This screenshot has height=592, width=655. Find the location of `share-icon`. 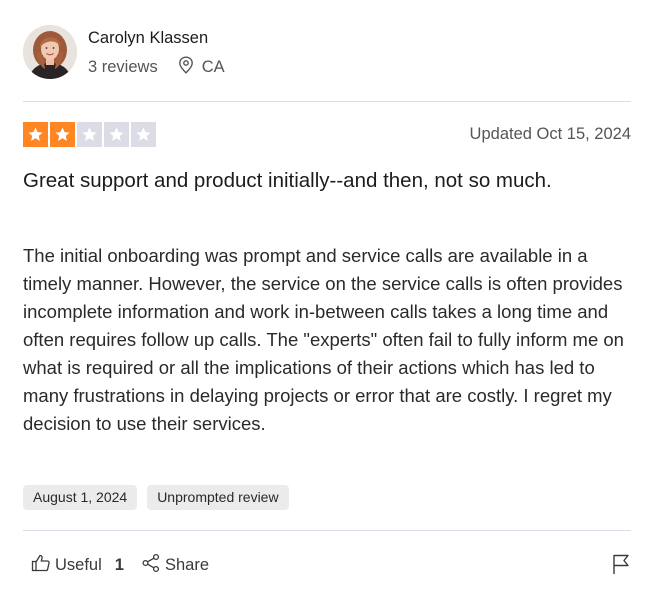

share-icon is located at coordinates (153, 565).